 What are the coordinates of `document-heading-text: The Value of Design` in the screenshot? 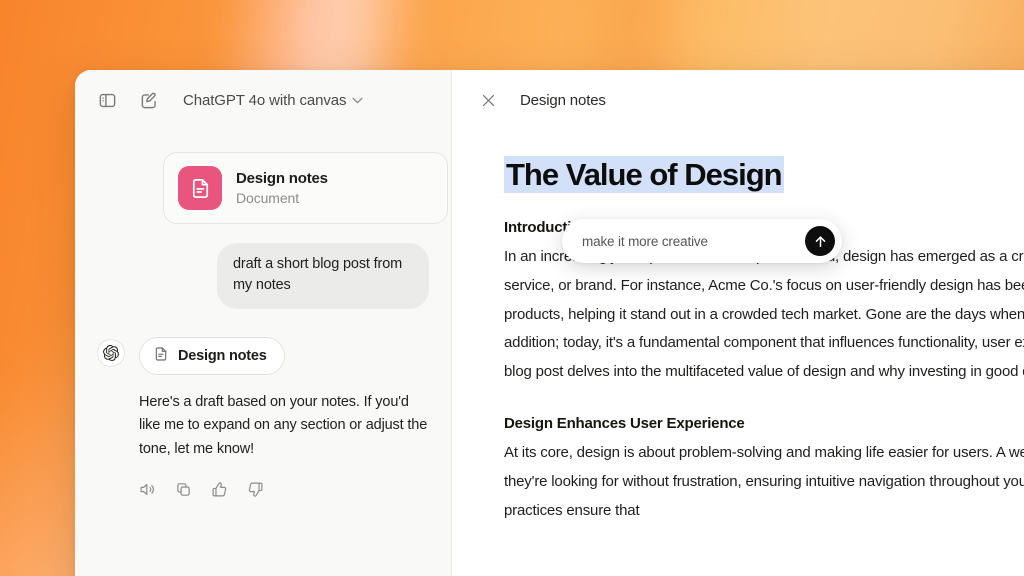 It's located at (644, 174).